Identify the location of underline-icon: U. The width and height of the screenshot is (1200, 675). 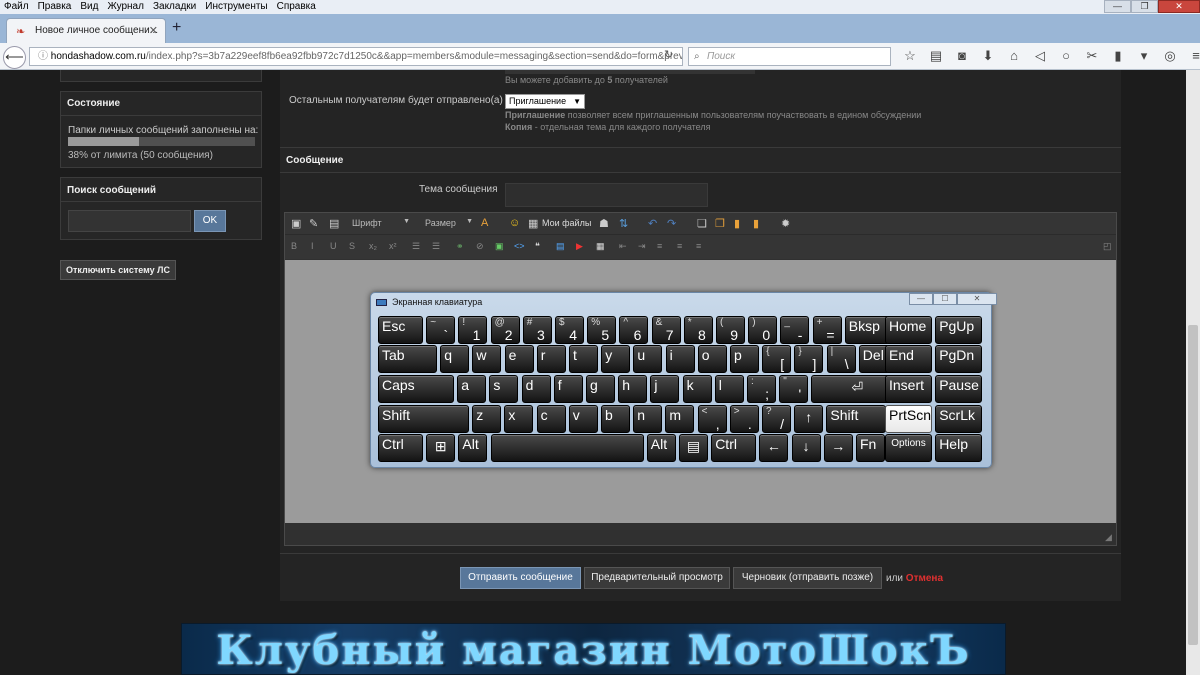
(333, 246).